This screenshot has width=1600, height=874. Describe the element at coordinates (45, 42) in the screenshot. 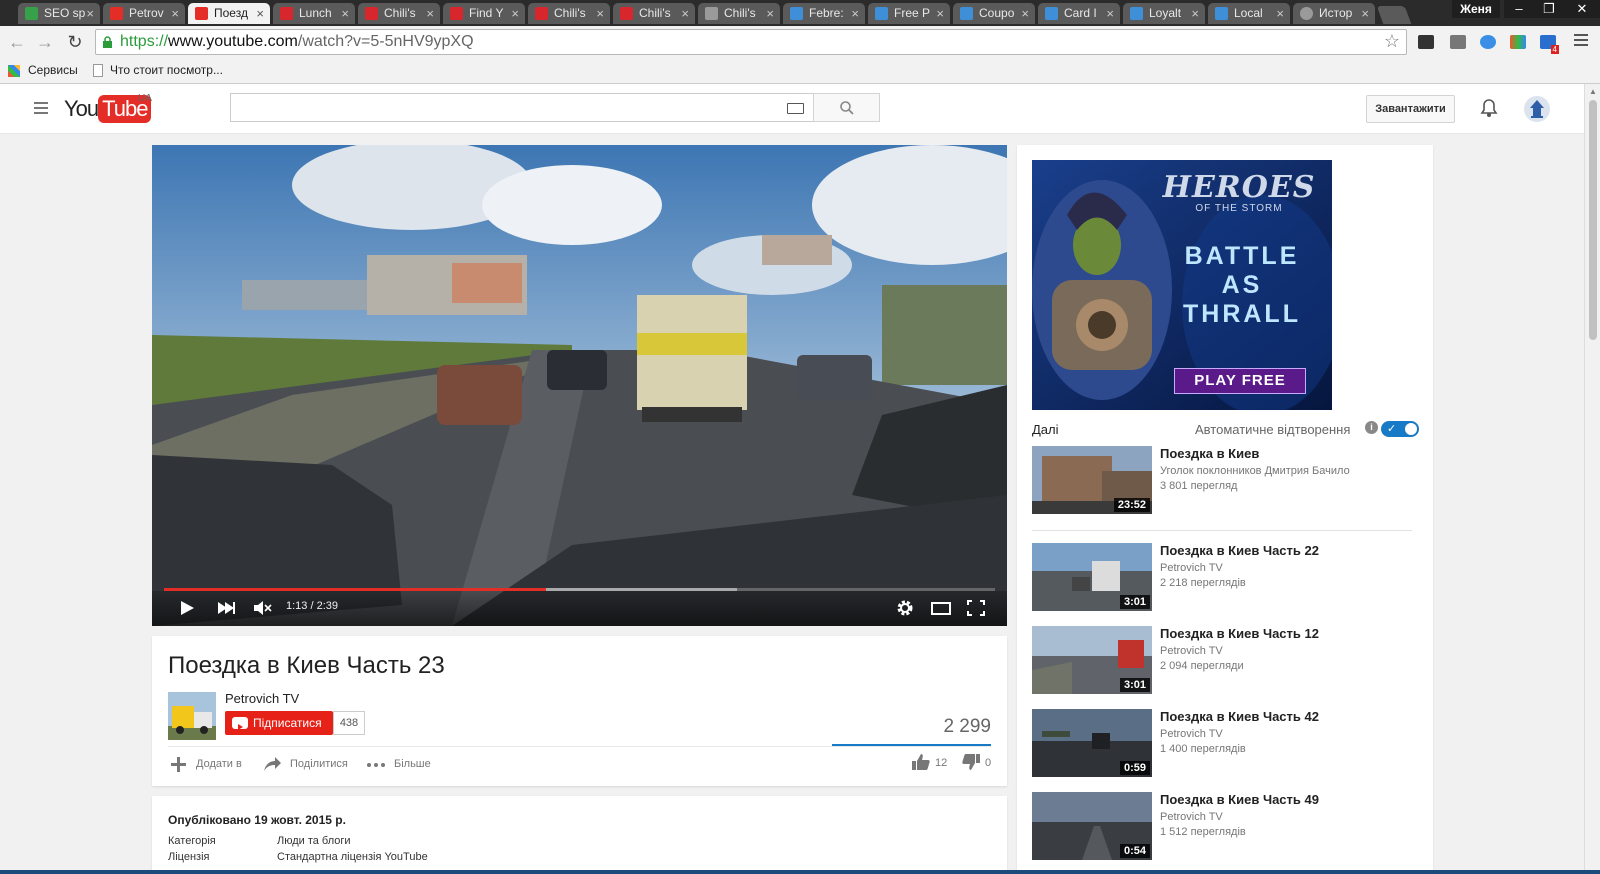

I see `forward-arrow-icon: →` at that location.